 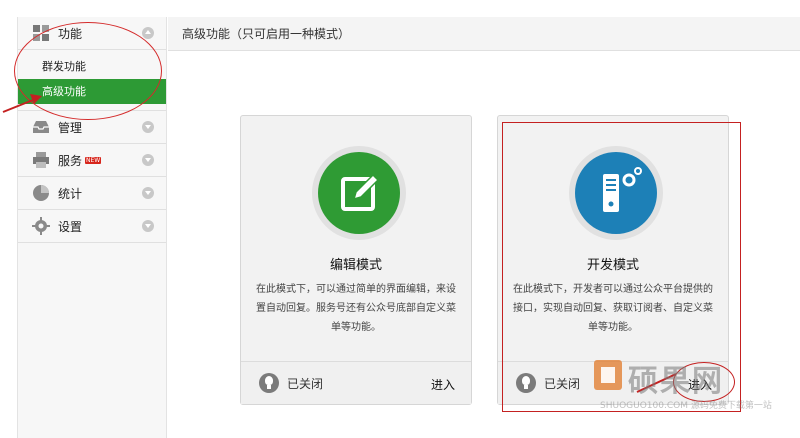 I want to click on watermark-logo-icon, so click(x=608, y=375).